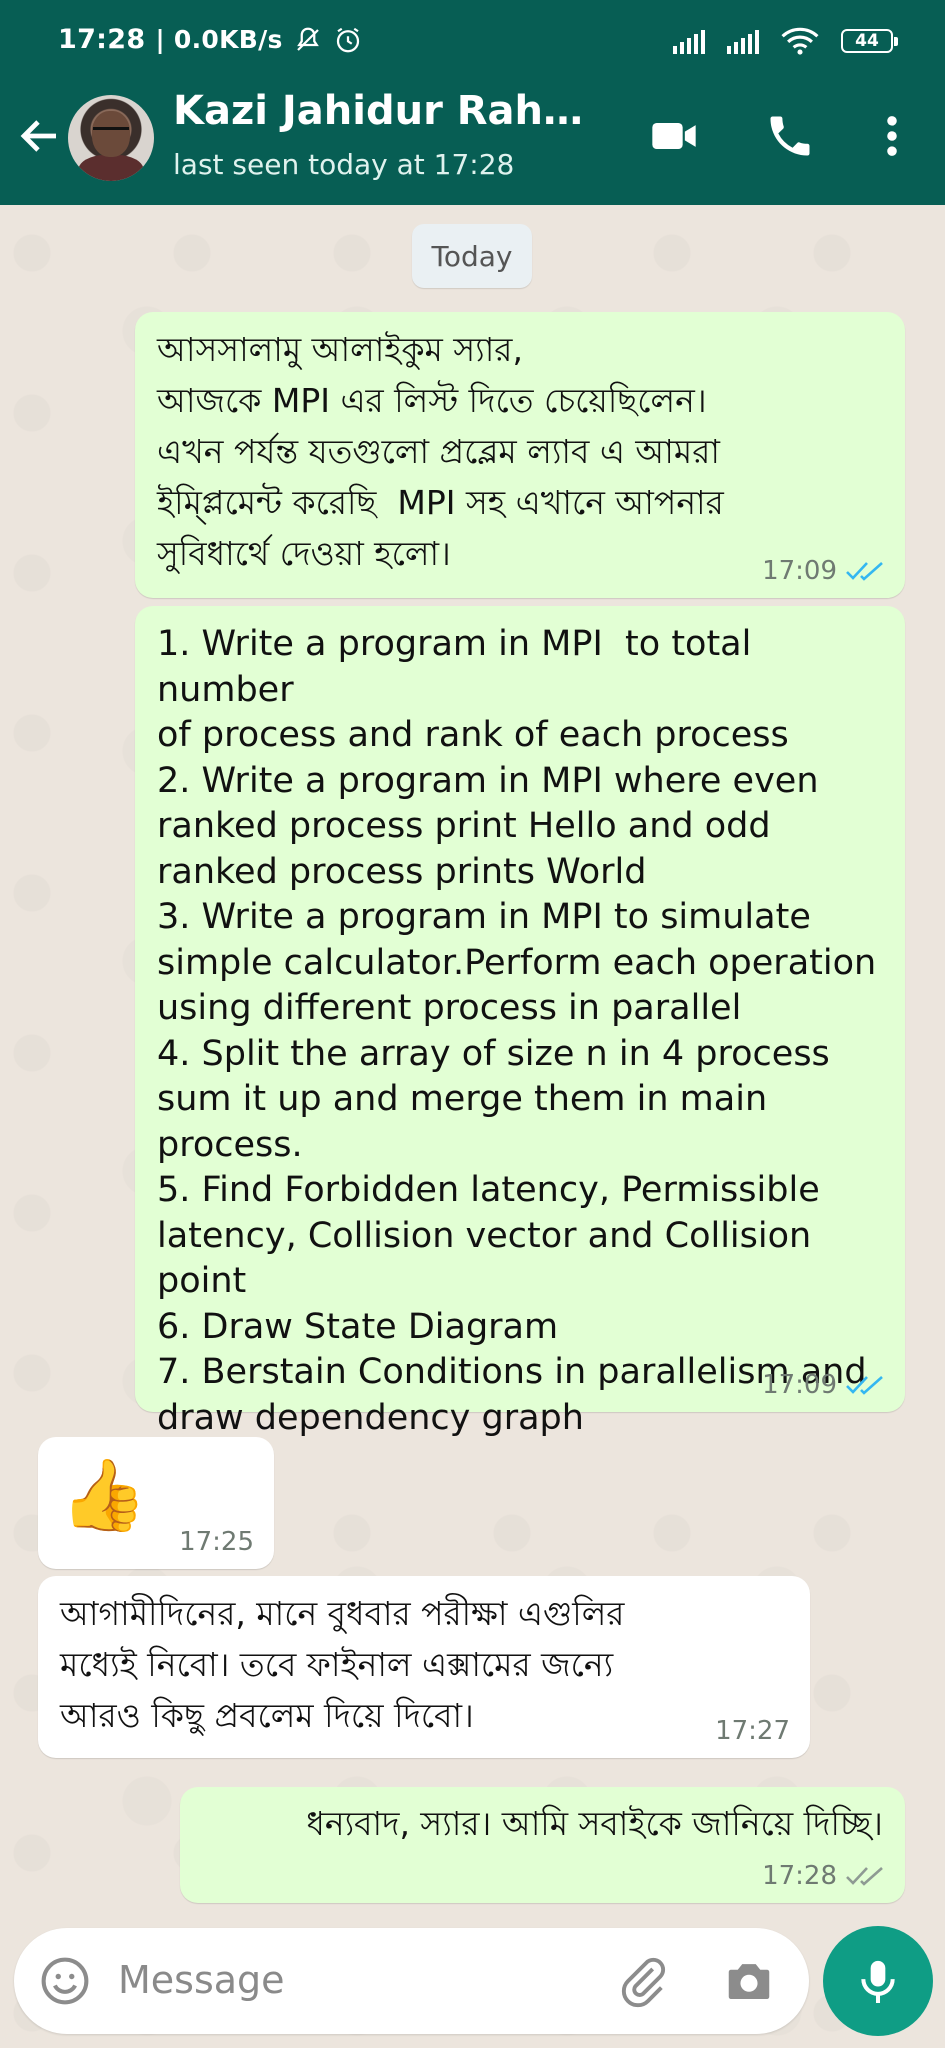  What do you see at coordinates (674, 136) in the screenshot?
I see `video-call-icon` at bounding box center [674, 136].